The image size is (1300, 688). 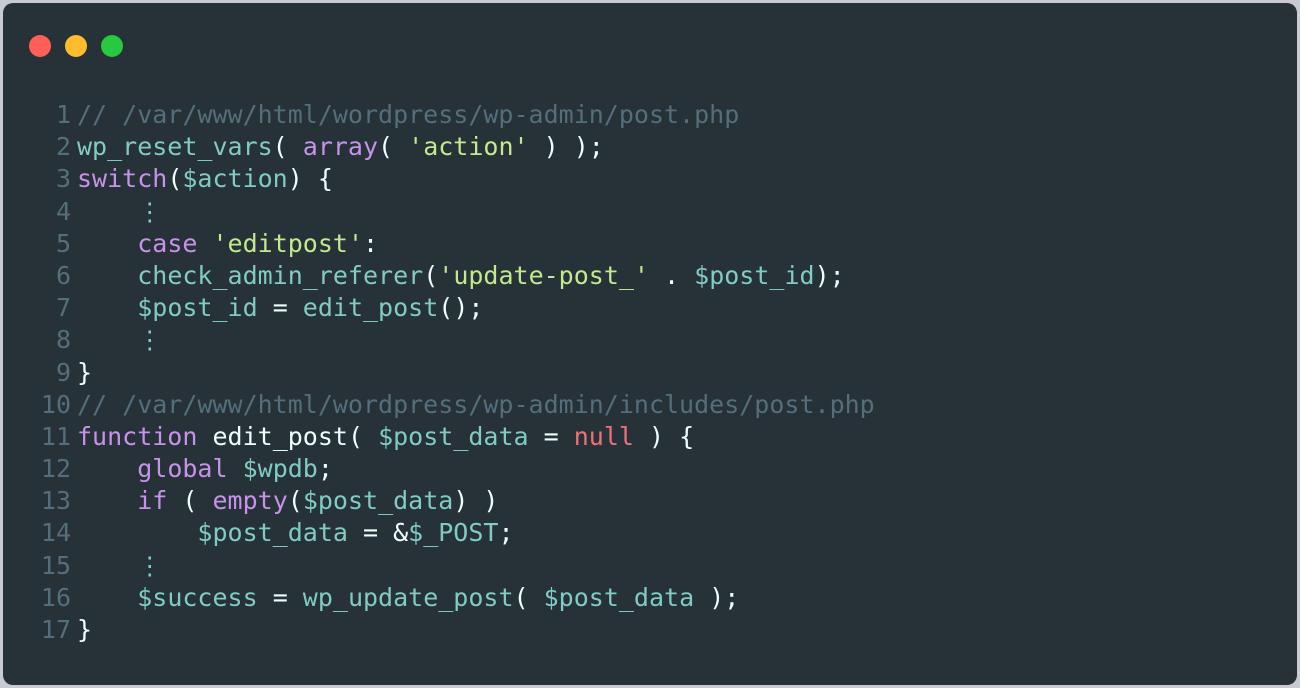 What do you see at coordinates (182, 469) in the screenshot?
I see `code-token: global` at bounding box center [182, 469].